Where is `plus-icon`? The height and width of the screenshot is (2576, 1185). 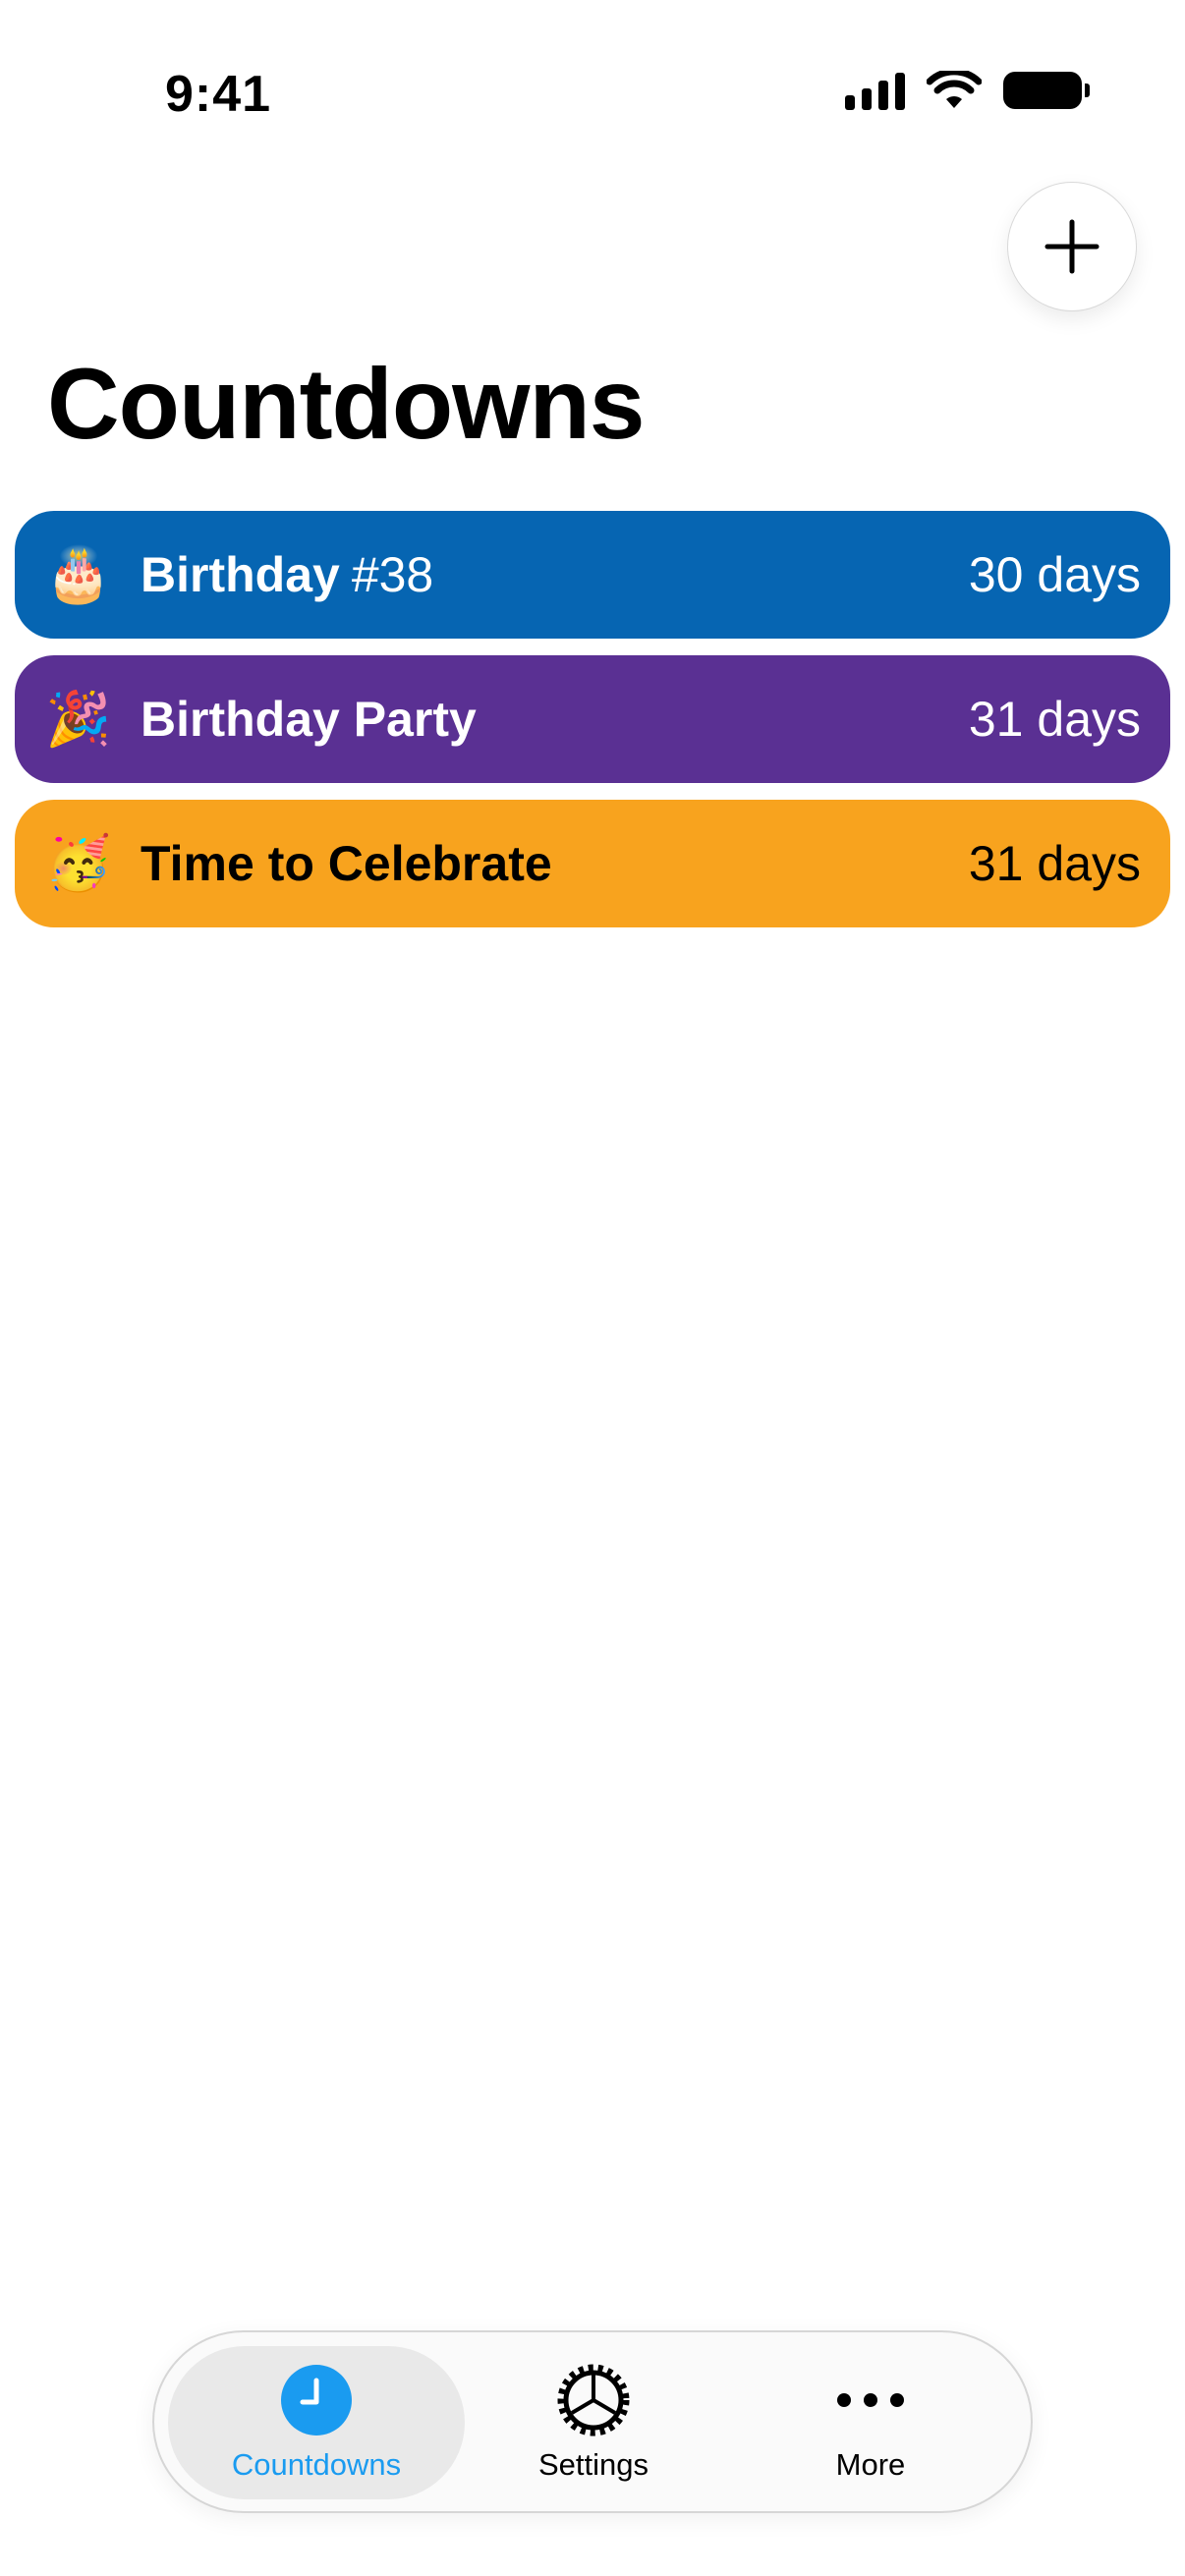
plus-icon is located at coordinates (1072, 246).